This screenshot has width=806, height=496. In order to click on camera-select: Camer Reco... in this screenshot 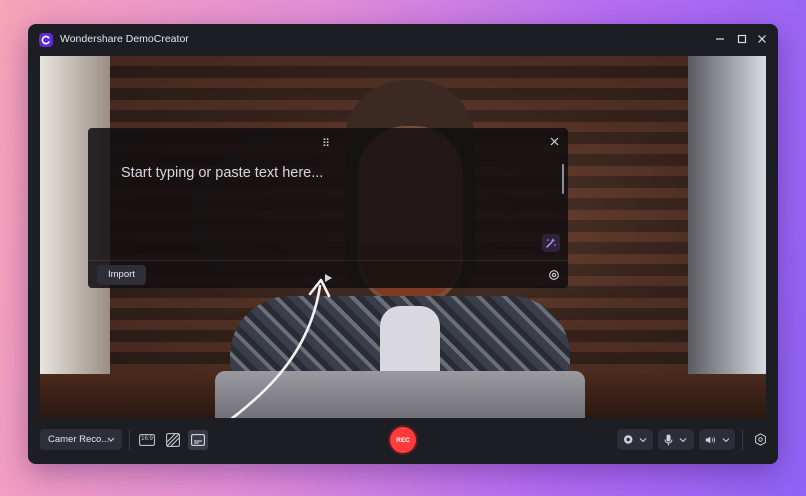, I will do `click(81, 439)`.